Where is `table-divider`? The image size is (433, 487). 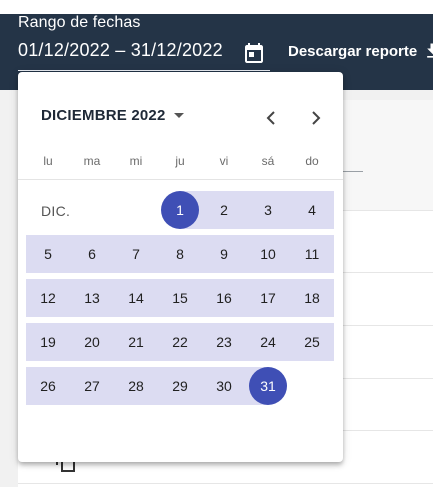 table-divider is located at coordinates (225, 483).